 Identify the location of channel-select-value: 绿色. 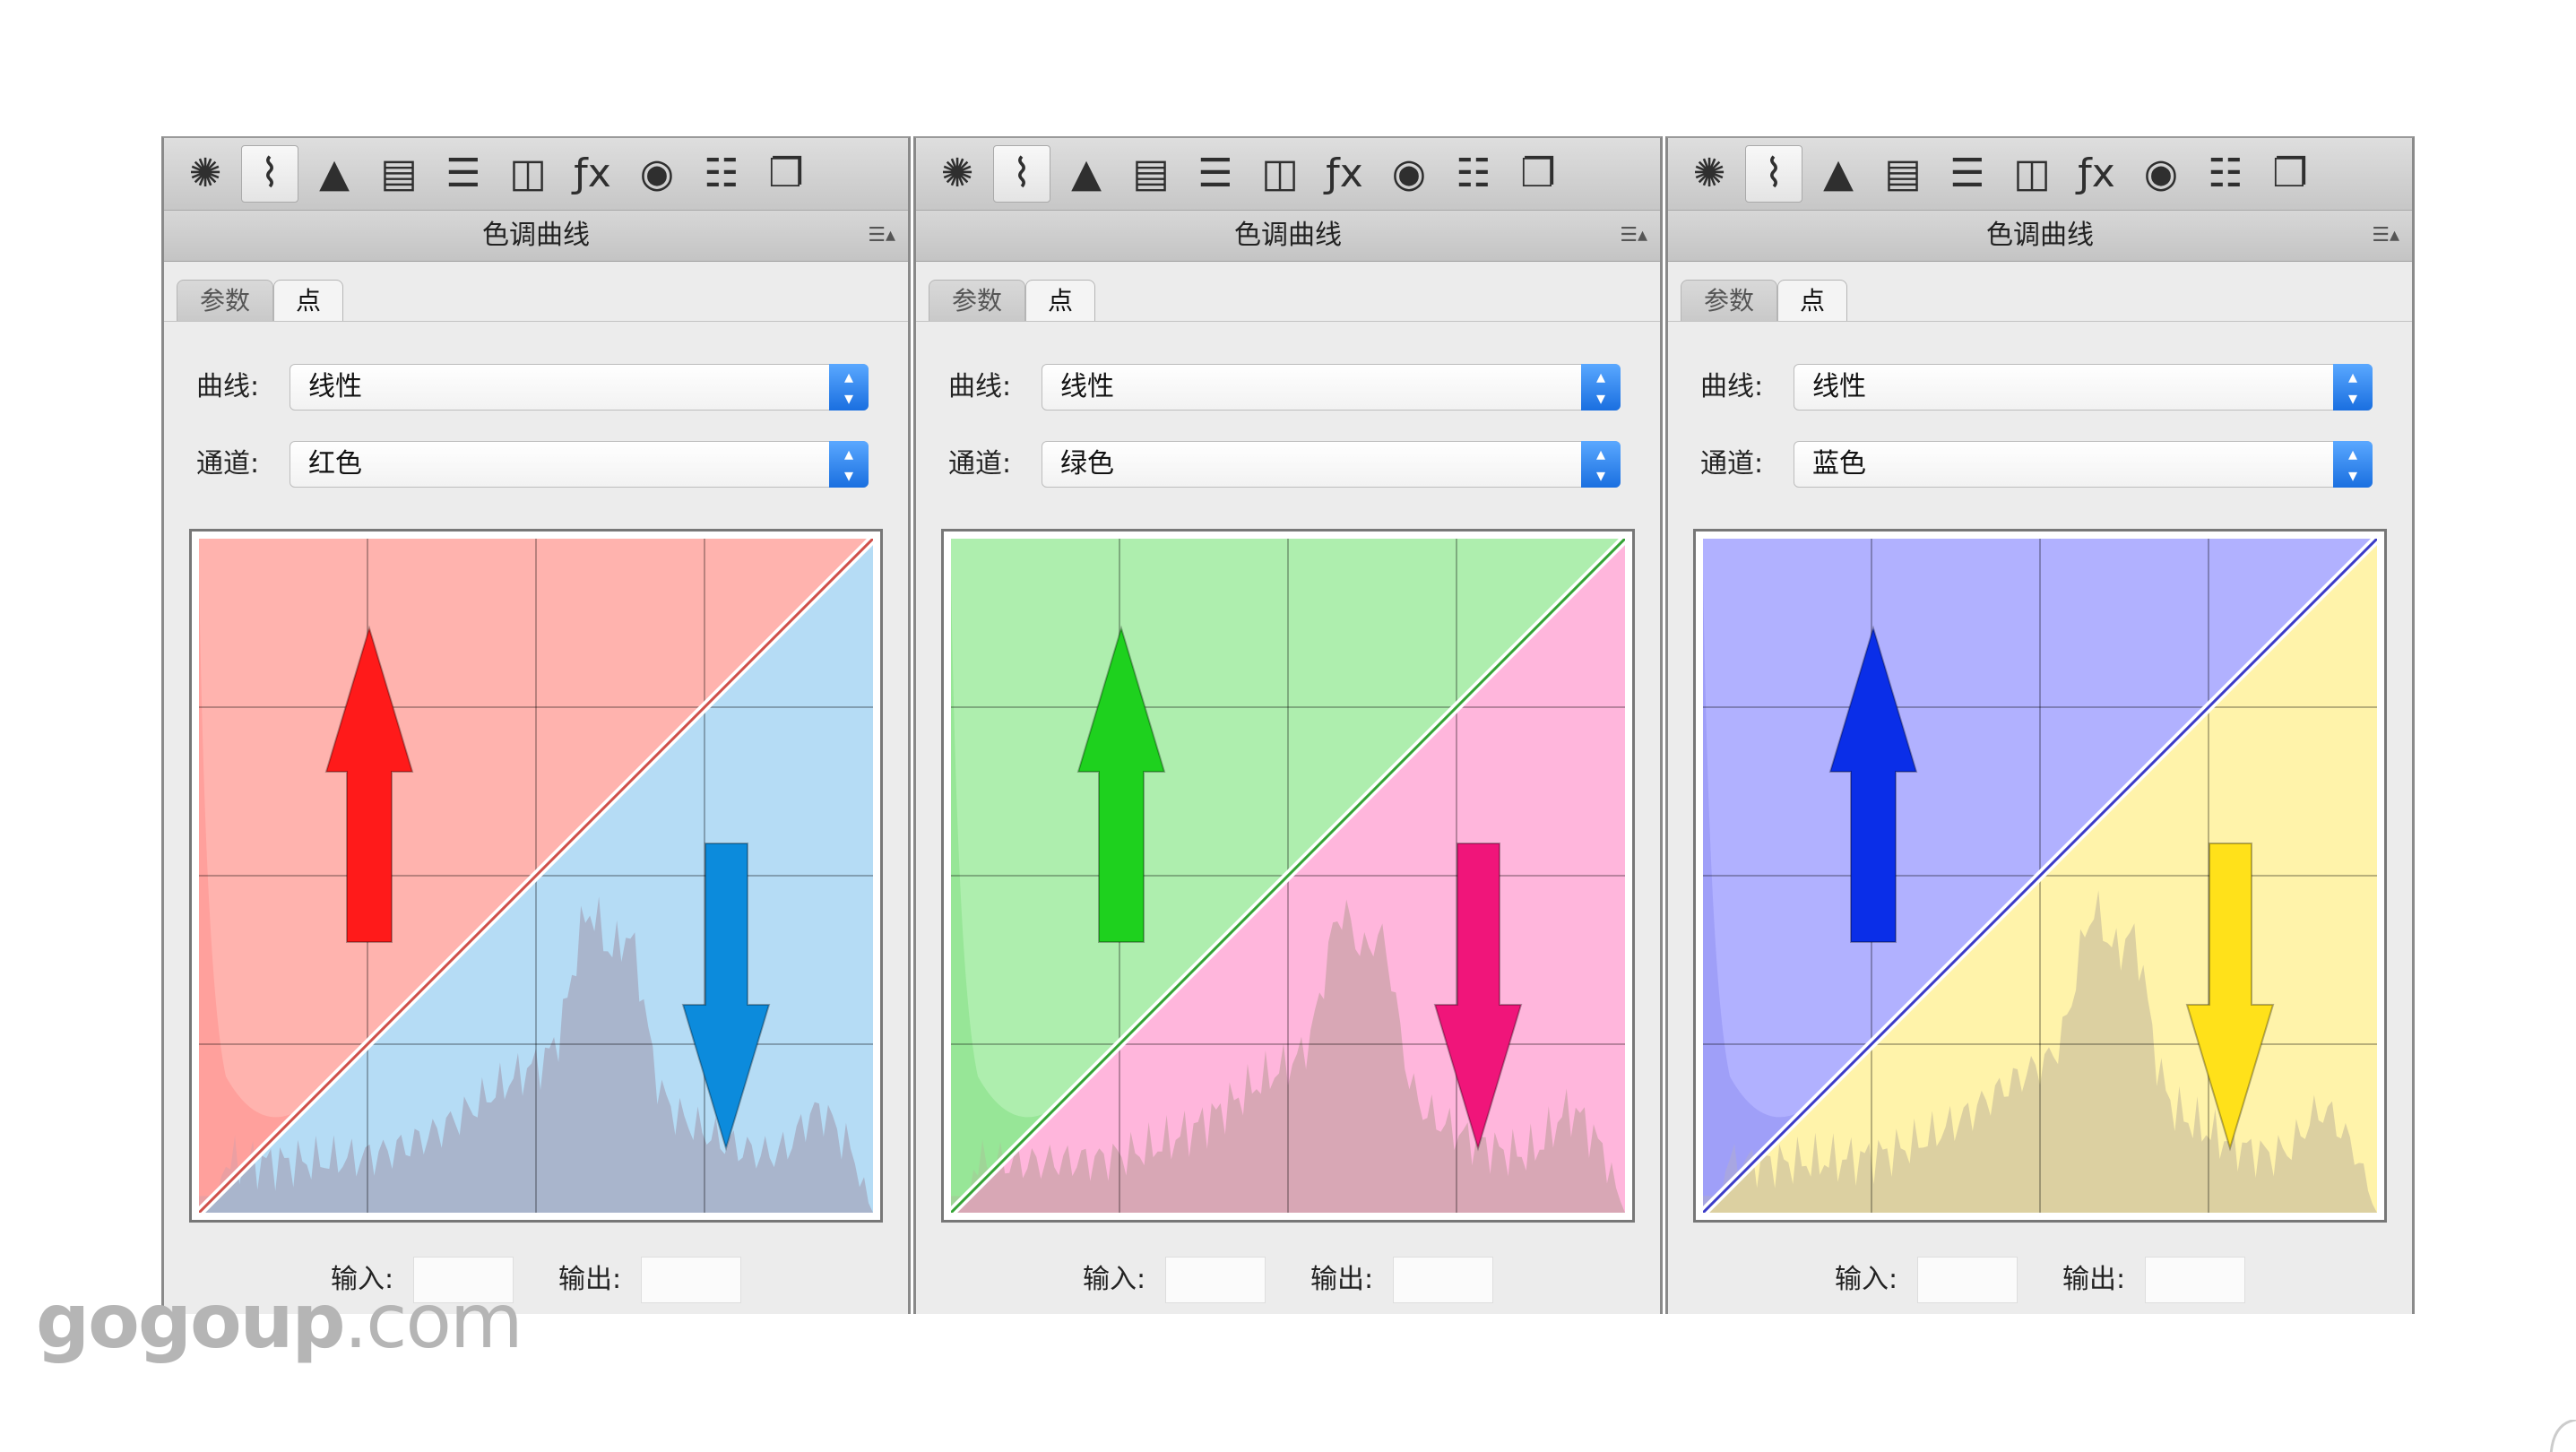
(1087, 464).